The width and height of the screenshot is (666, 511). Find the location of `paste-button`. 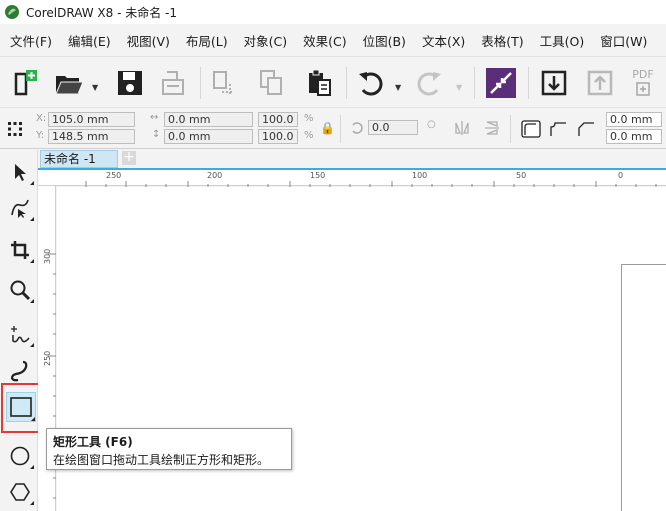

paste-button is located at coordinates (319, 83).